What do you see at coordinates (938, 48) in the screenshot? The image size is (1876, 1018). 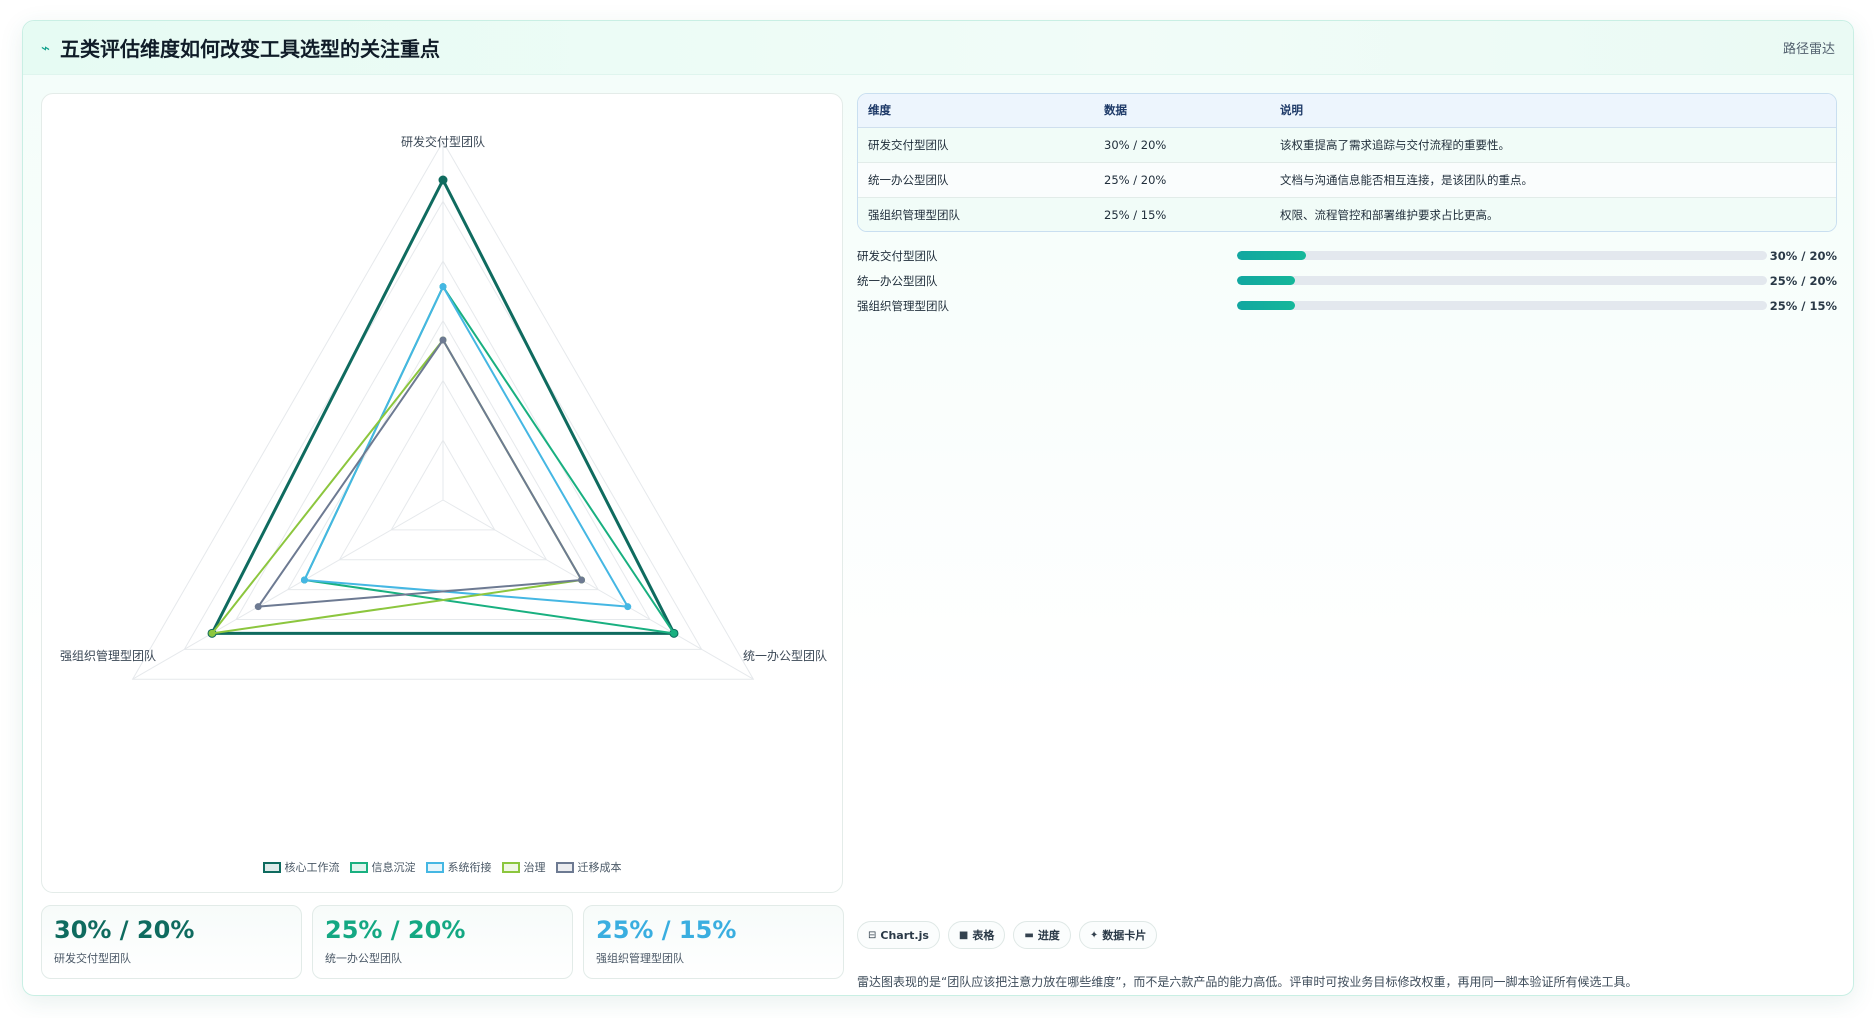 I see `header: ⌁ 五类评估维度如何改变工具选型的关注重点 路径雷达` at bounding box center [938, 48].